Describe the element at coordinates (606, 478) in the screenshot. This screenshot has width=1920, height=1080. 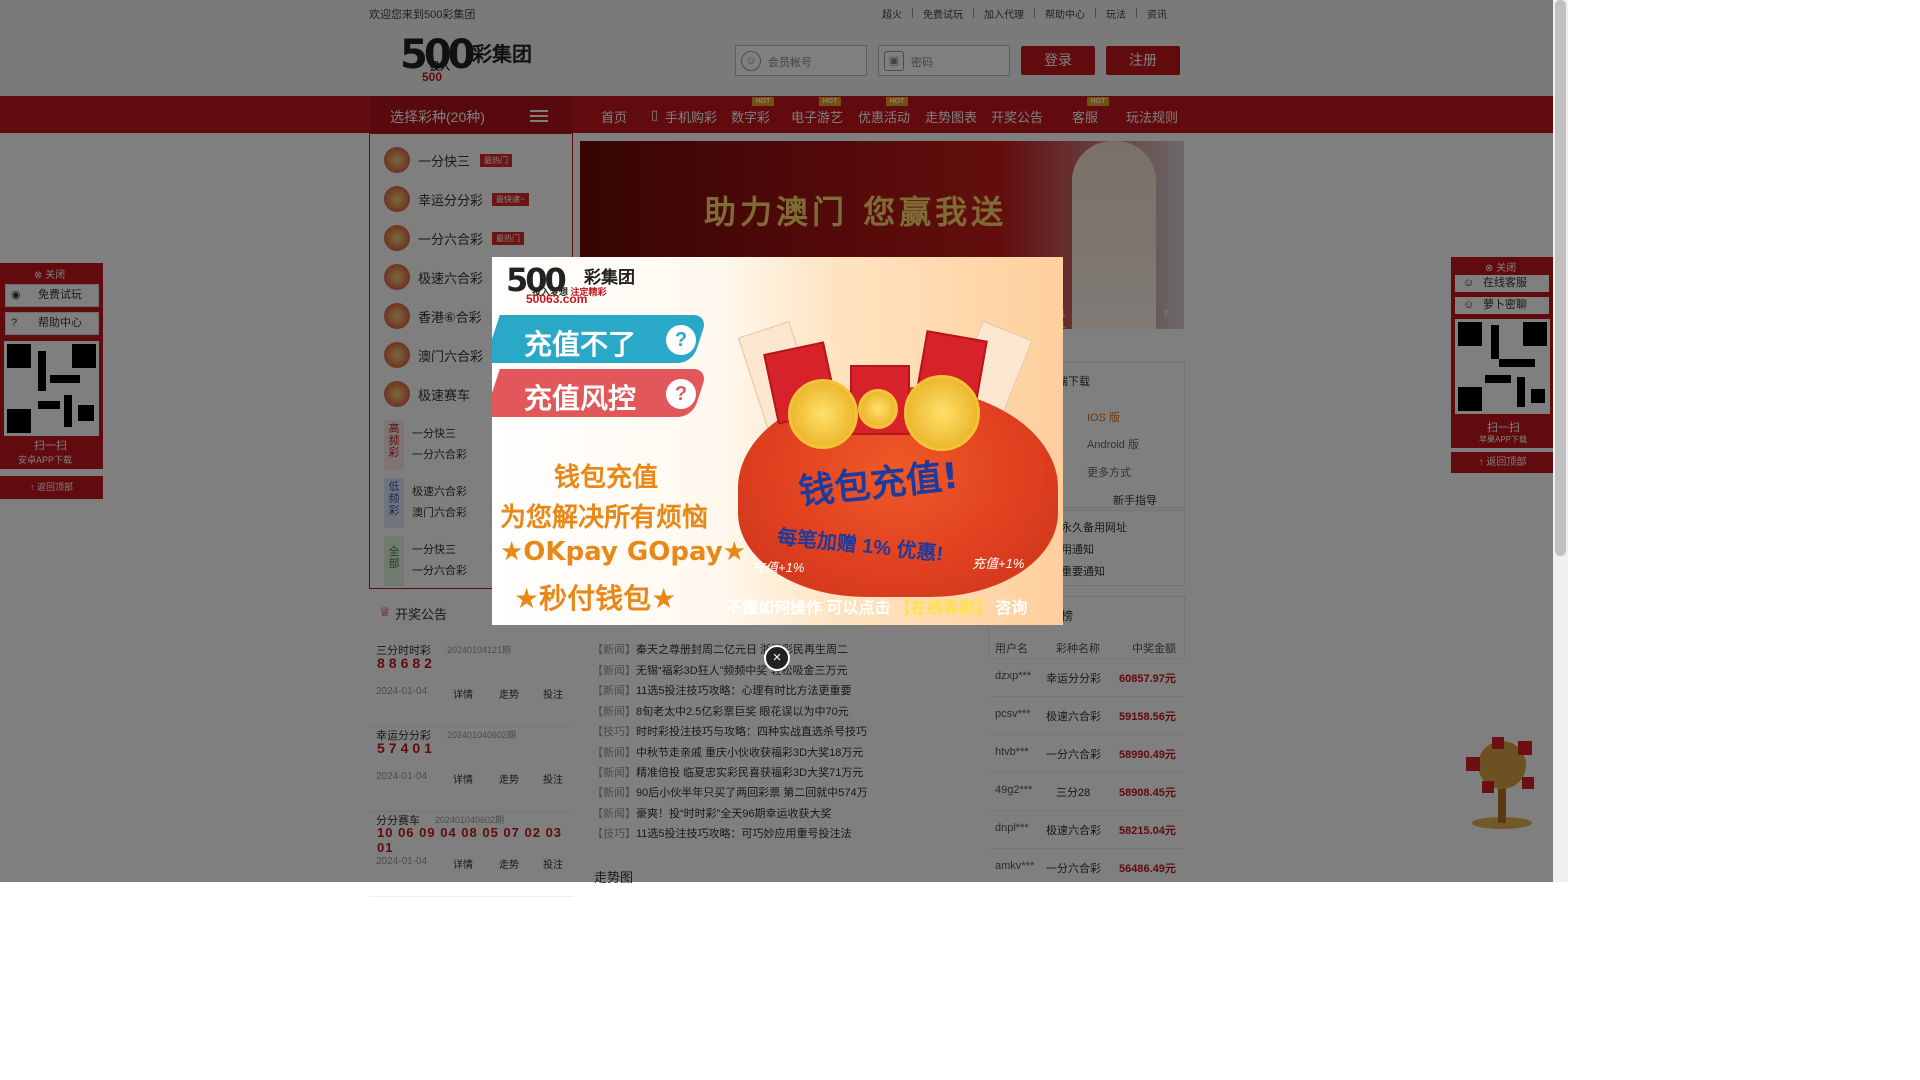
I see `popup-line-1: 钱包充值` at that location.